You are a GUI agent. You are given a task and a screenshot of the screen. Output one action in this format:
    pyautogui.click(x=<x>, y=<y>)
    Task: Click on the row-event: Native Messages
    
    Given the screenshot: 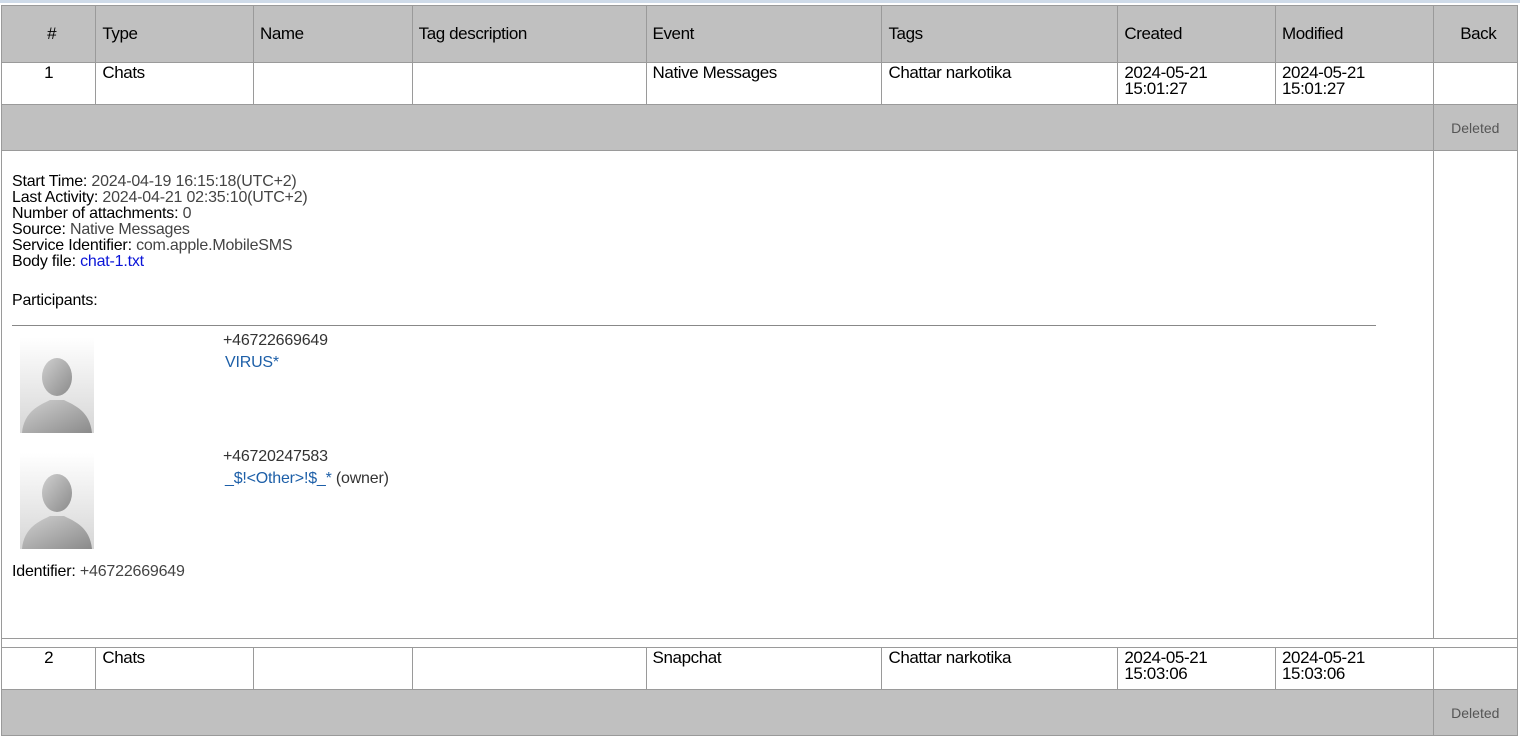 What is the action you would take?
    pyautogui.click(x=764, y=83)
    